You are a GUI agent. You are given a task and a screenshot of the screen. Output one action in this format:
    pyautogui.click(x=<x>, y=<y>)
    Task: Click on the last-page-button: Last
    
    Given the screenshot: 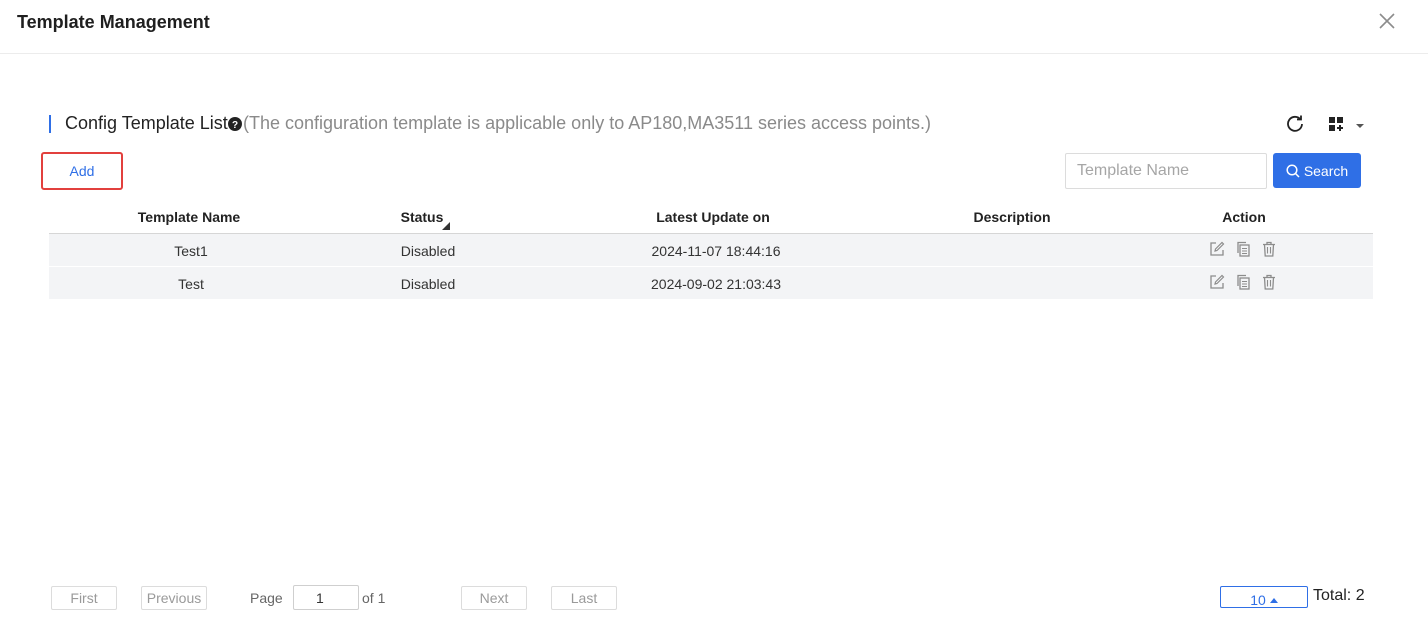 What is the action you would take?
    pyautogui.click(x=584, y=598)
    